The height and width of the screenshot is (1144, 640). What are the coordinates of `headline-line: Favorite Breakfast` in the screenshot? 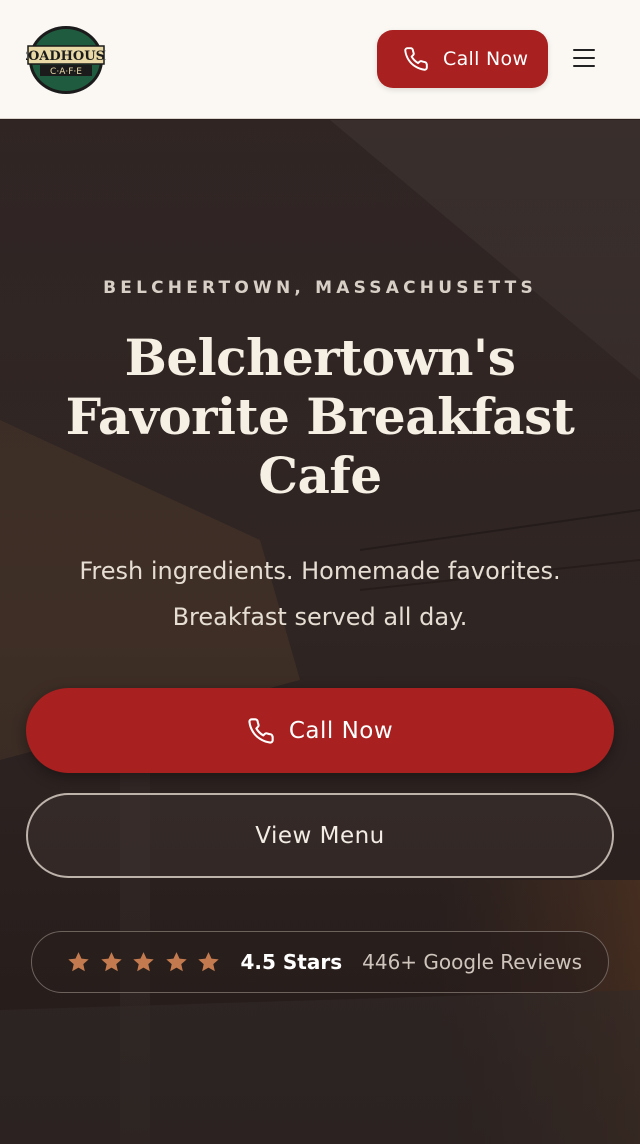 It's located at (320, 416).